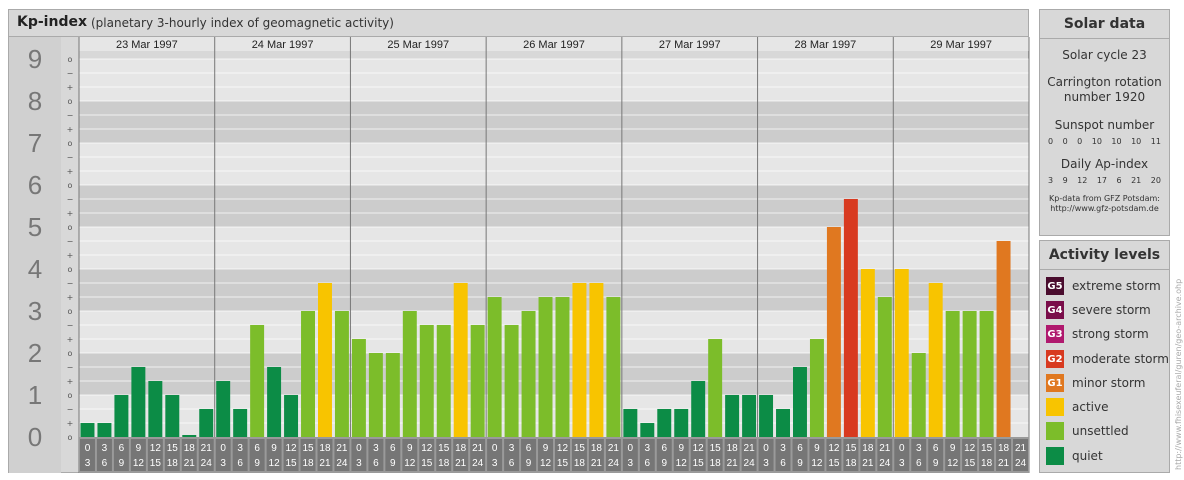  Describe the element at coordinates (1100, 431) in the screenshot. I see `legend-label: unsettled` at that location.